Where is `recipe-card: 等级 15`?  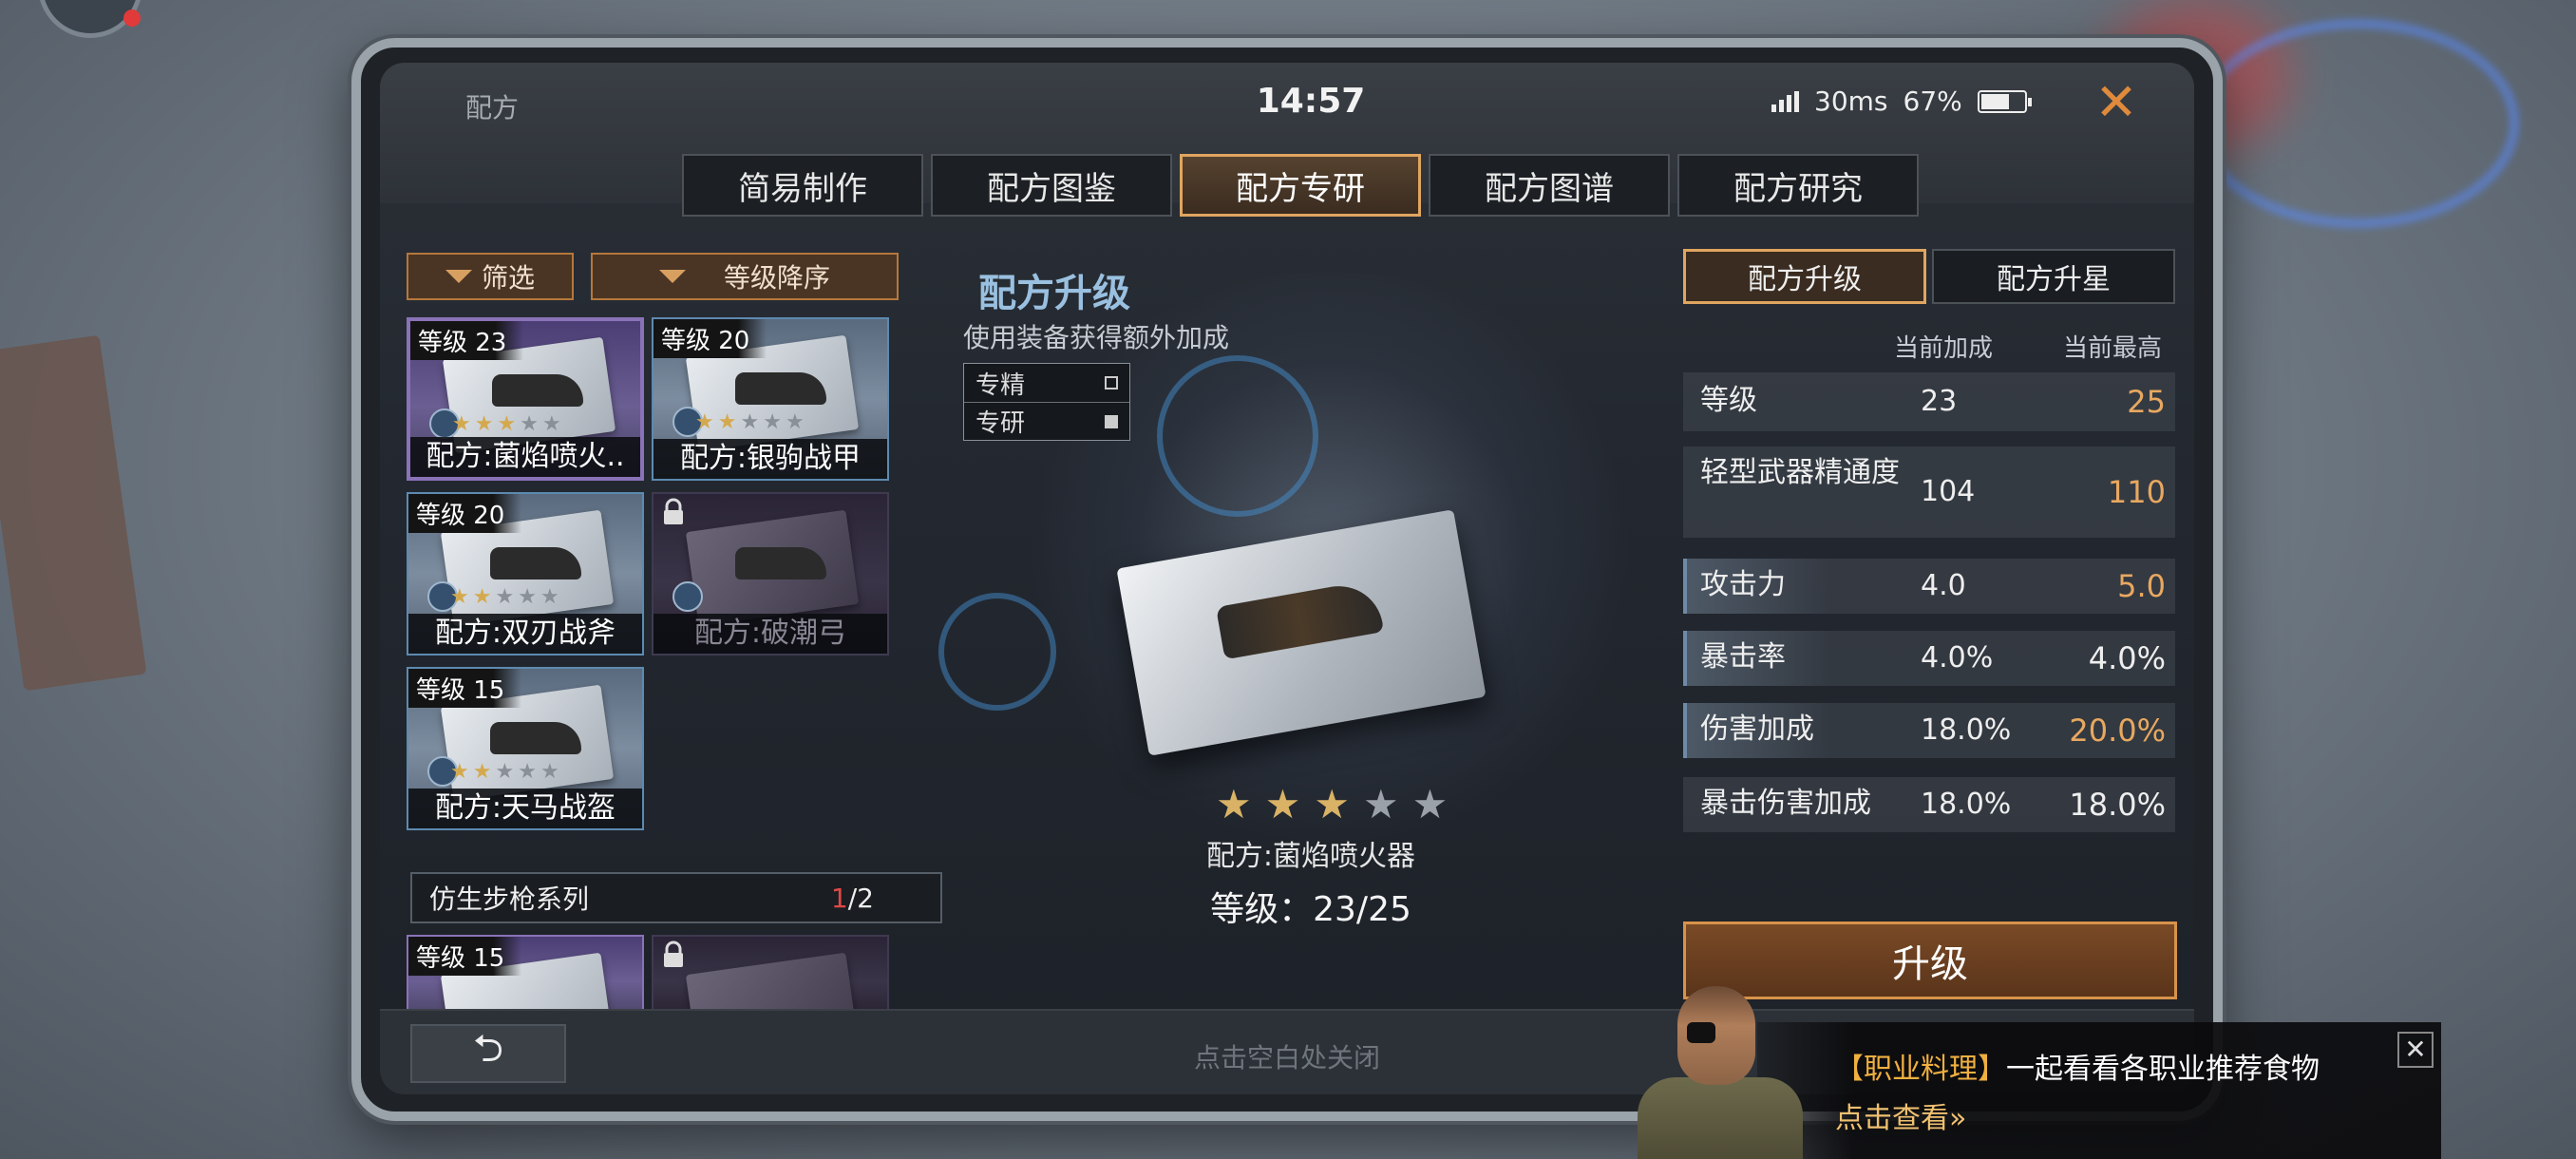
recipe-card: 等级 15 is located at coordinates (525, 977).